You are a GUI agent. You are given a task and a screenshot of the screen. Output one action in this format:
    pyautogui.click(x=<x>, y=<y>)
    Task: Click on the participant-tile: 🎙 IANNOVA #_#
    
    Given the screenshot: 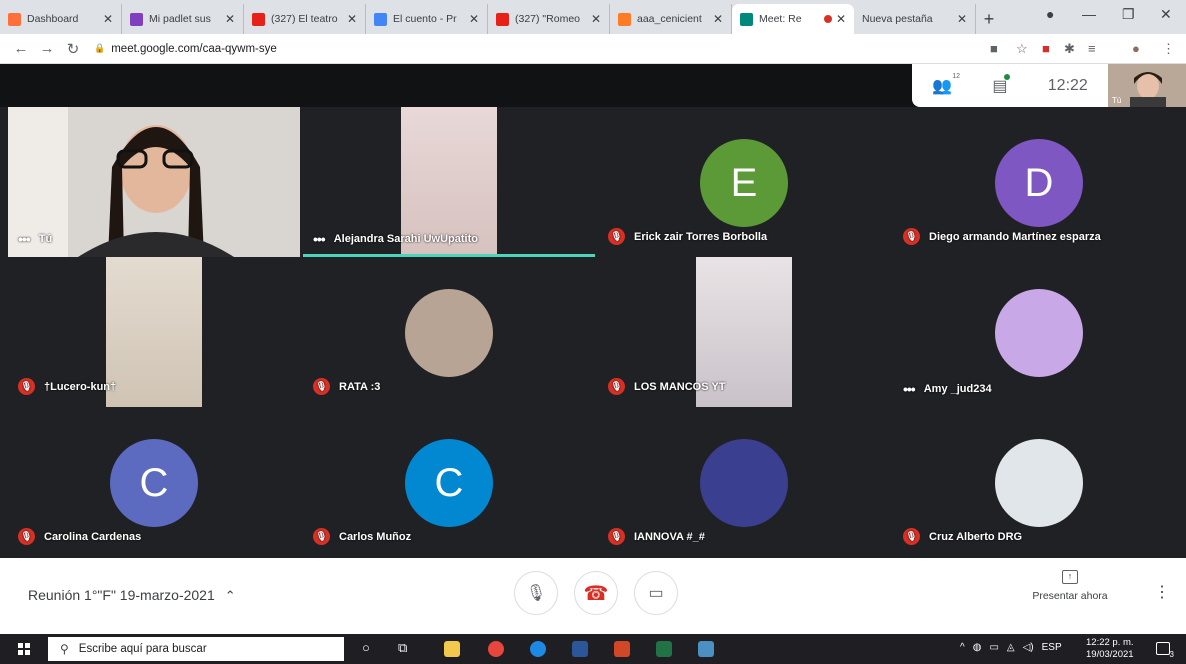 What is the action you would take?
    pyautogui.click(x=744, y=482)
    